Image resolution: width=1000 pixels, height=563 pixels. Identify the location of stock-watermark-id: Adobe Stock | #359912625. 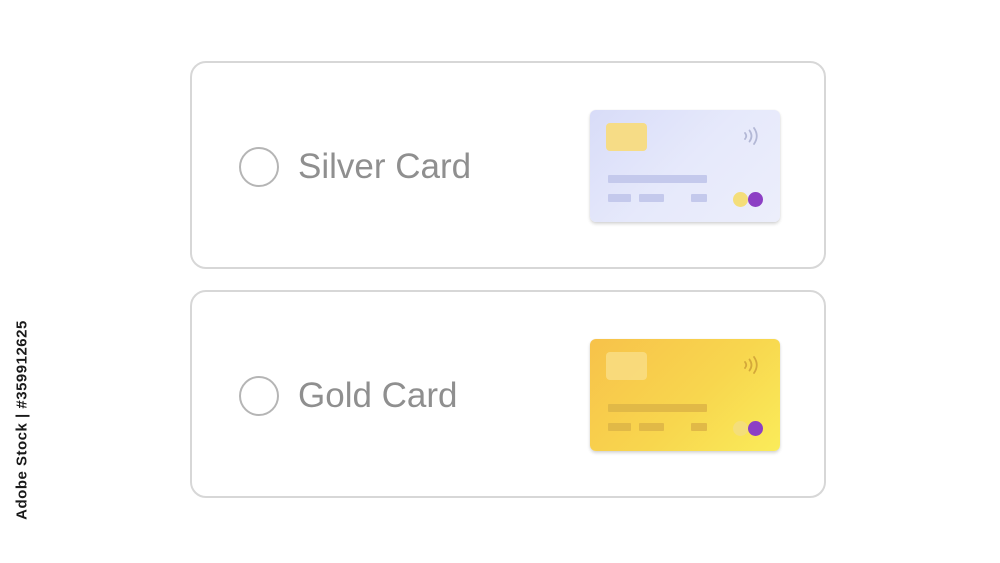
(22, 420).